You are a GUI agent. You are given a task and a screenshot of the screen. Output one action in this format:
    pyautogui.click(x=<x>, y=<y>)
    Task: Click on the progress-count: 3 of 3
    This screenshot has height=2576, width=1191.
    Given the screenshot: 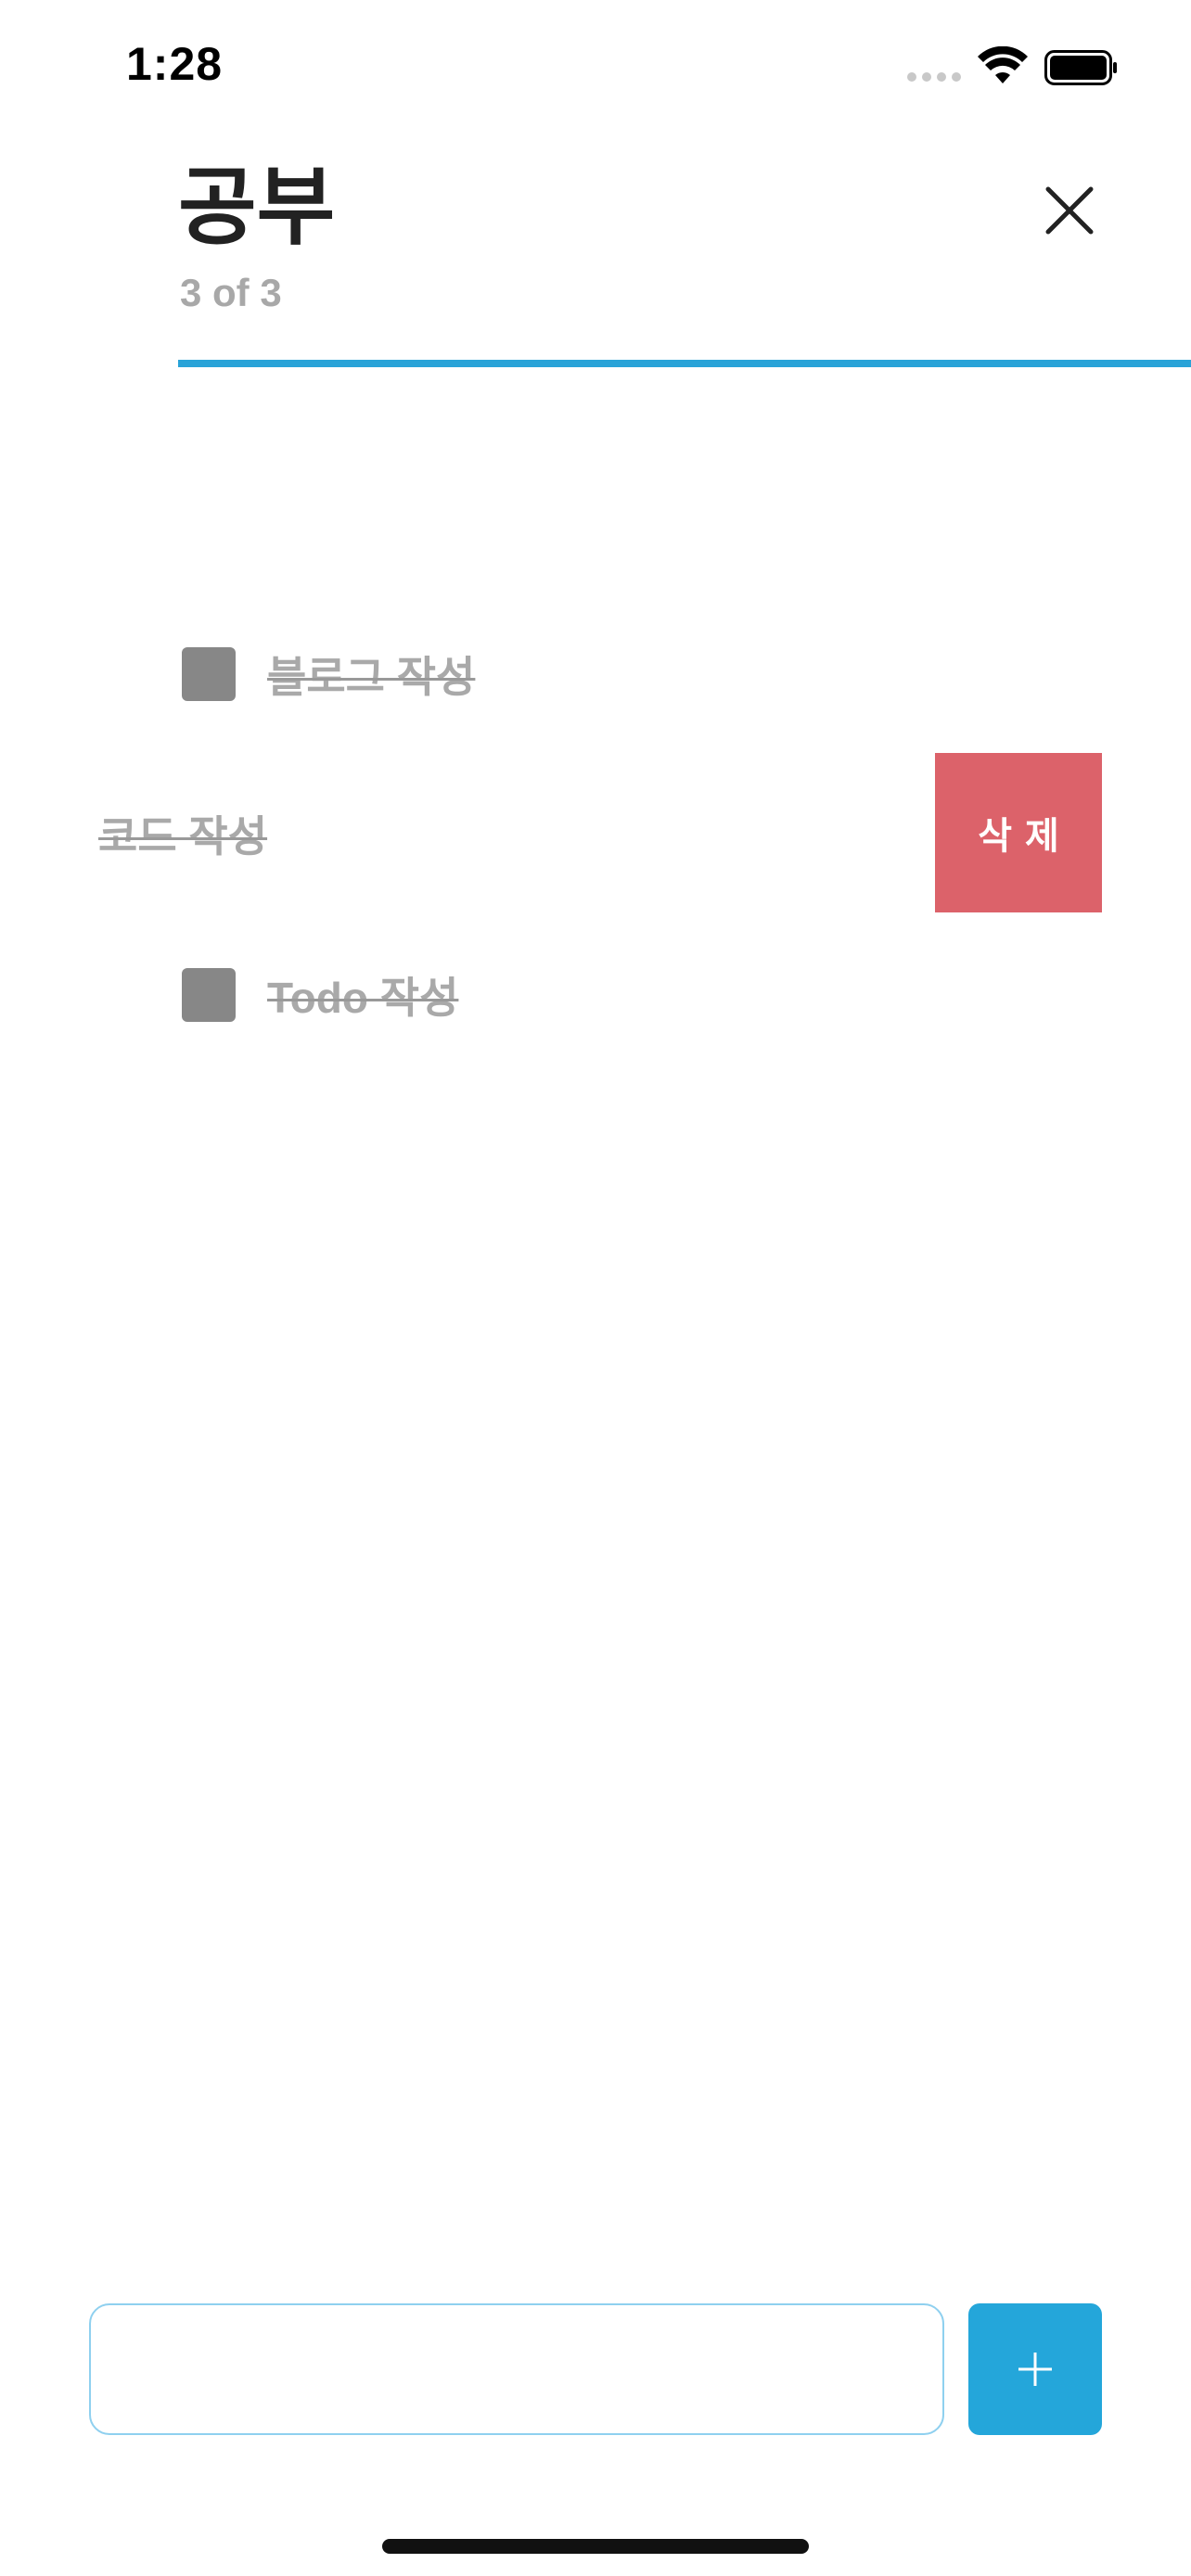 What is the action you would take?
    pyautogui.click(x=231, y=292)
    